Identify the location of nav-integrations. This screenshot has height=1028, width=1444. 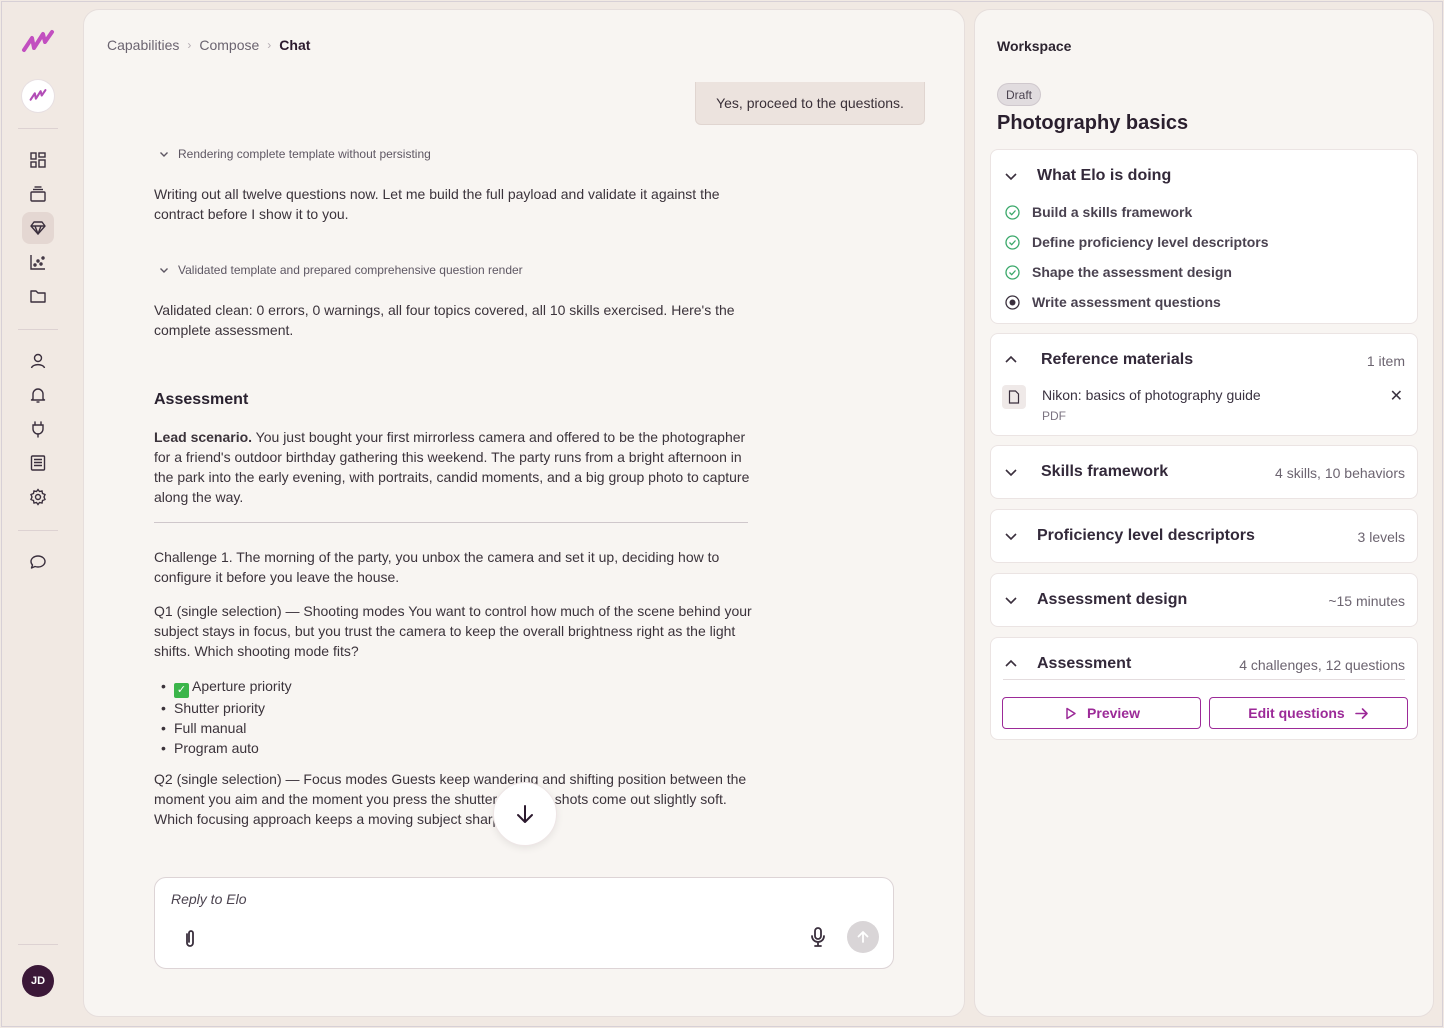
(38, 429).